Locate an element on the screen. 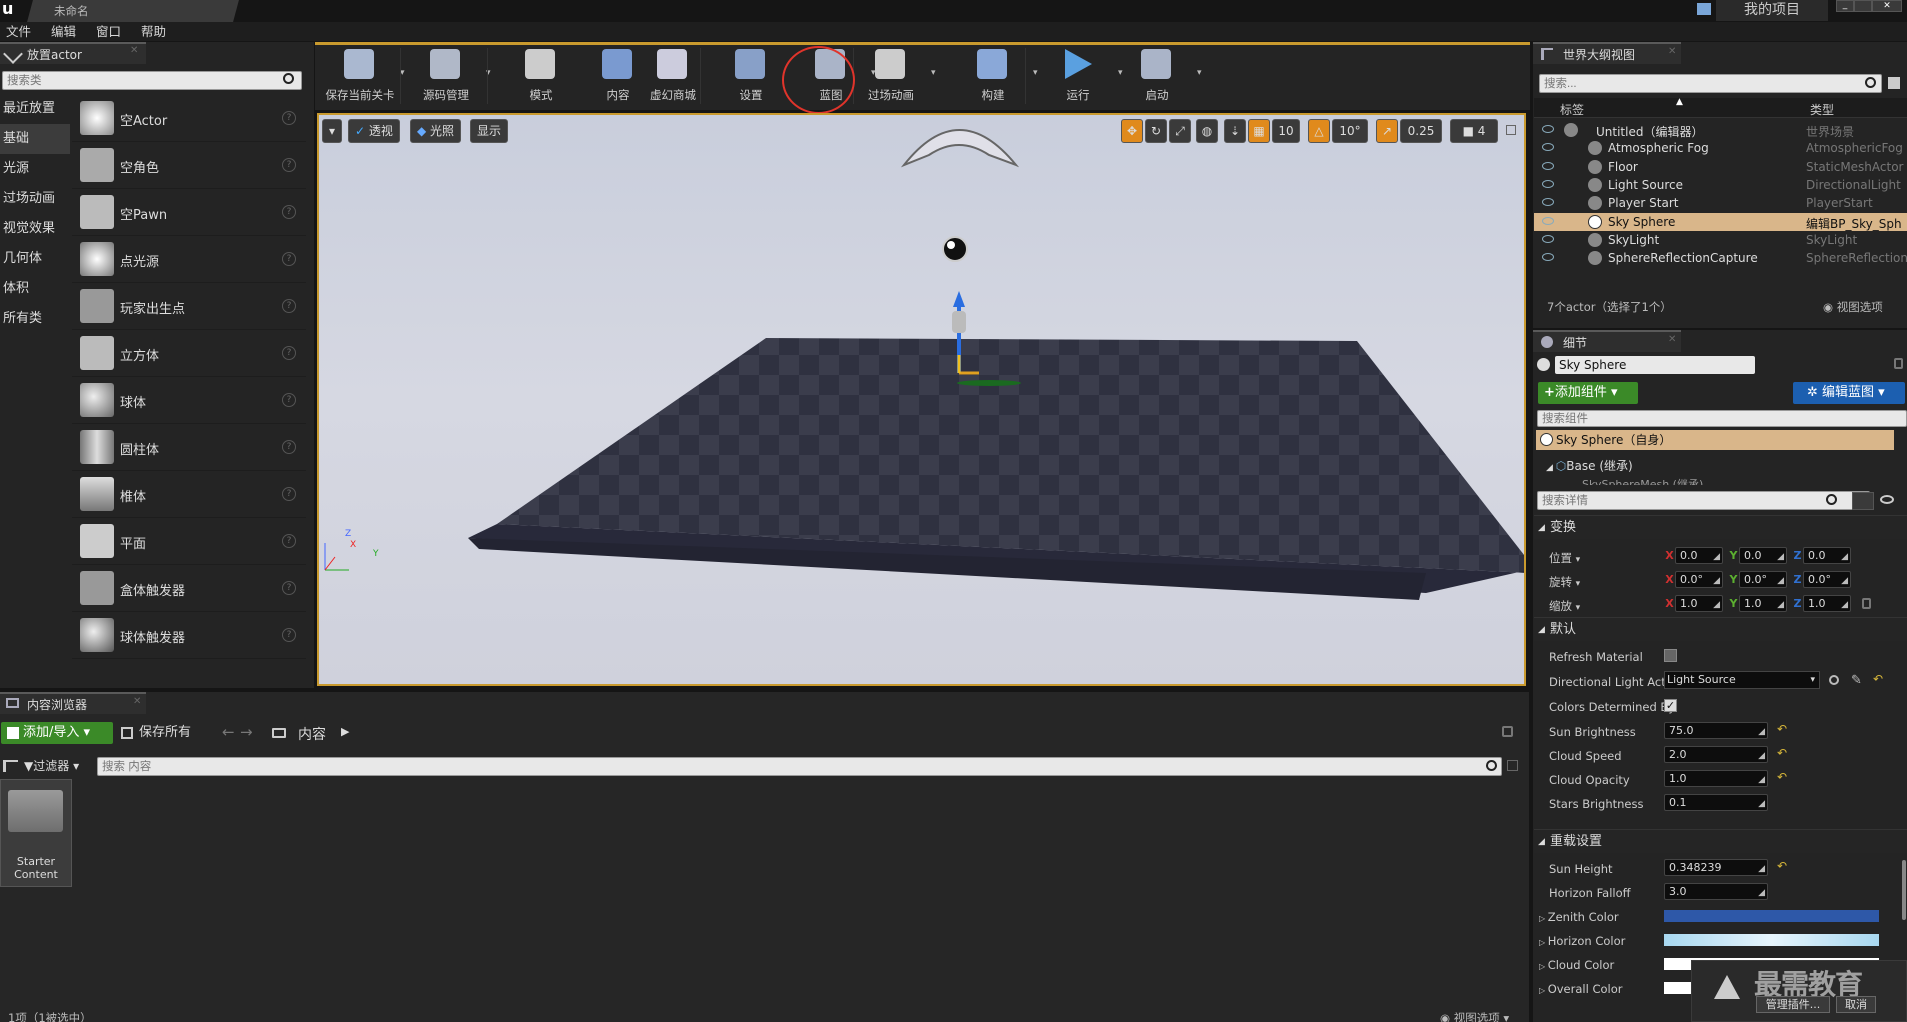 This screenshot has width=1907, height=1022. category-item: 所有类 is located at coordinates (35, 319).